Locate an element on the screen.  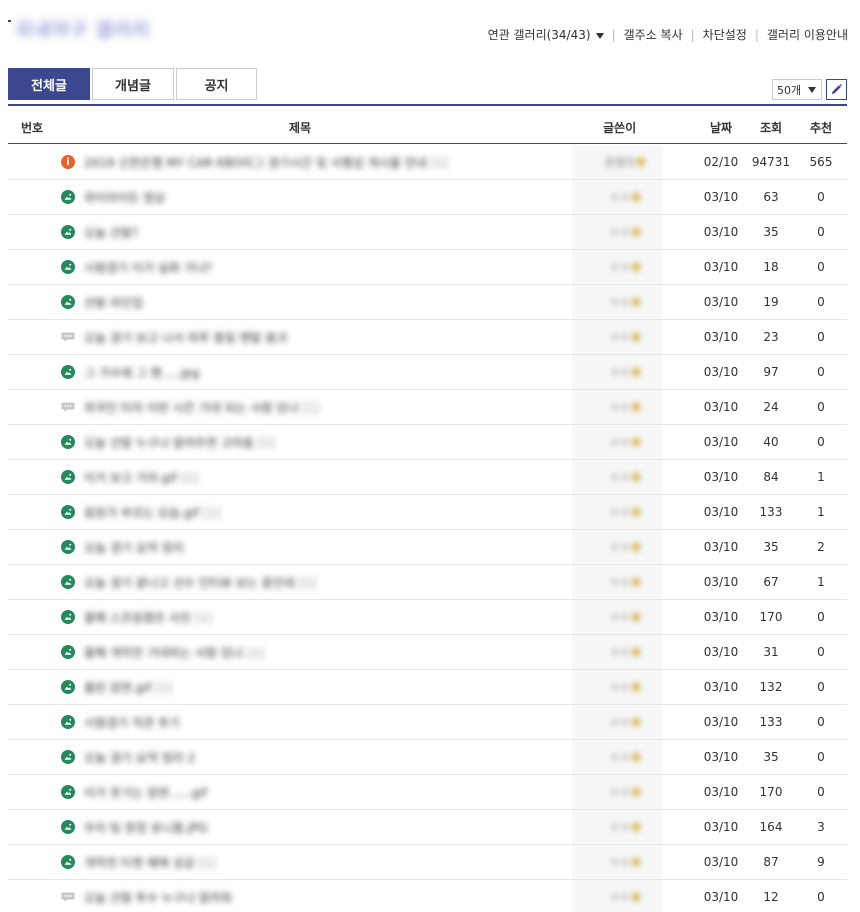
post-row: 오늘 선발 누구냐 알려주면 고마움 [1] ㅇㅇ 03/10 40 0 is located at coordinates (427, 442).